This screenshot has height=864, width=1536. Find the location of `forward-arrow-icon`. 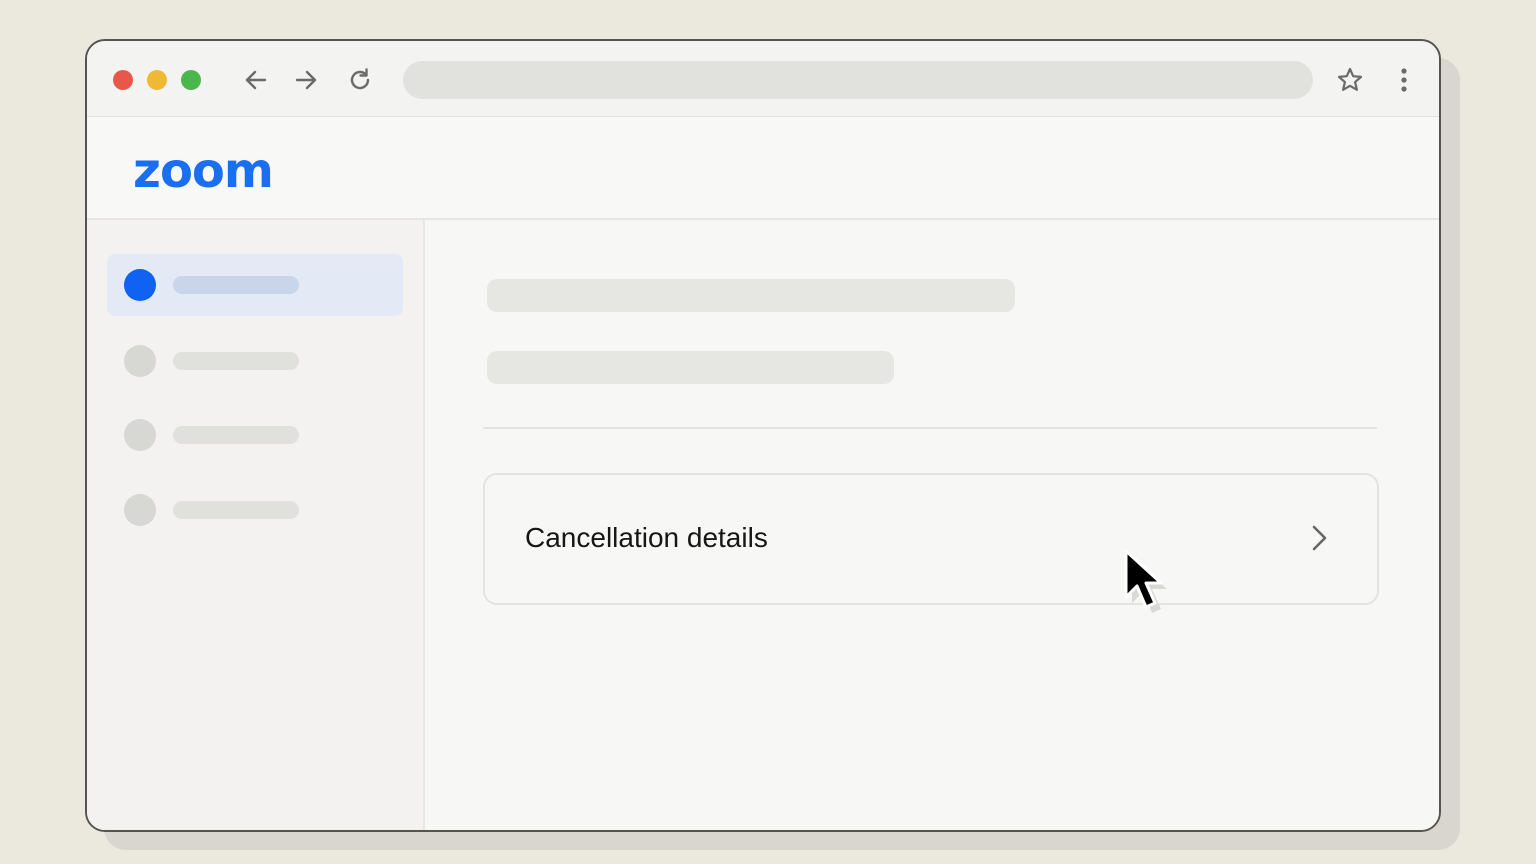

forward-arrow-icon is located at coordinates (306, 80).